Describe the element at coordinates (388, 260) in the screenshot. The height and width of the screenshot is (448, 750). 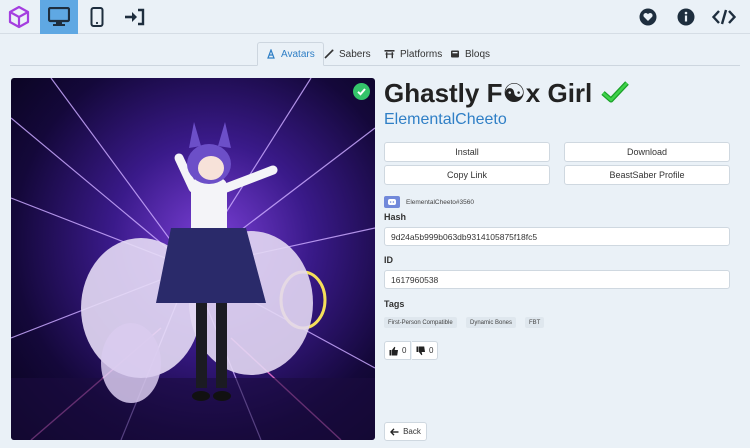
I see `id-label: ID` at that location.